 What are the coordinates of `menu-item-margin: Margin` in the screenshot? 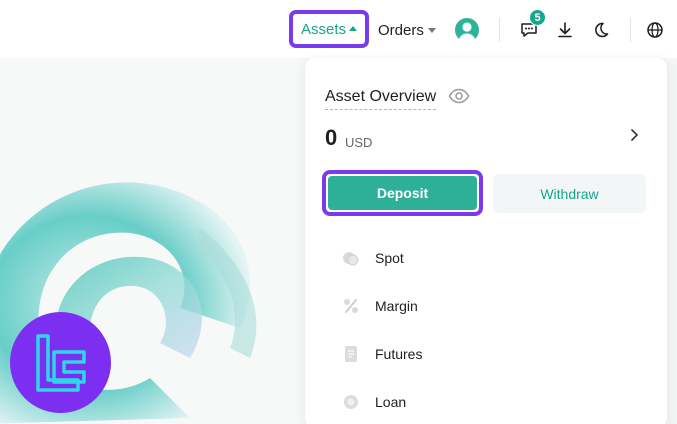 It's located at (486, 306).